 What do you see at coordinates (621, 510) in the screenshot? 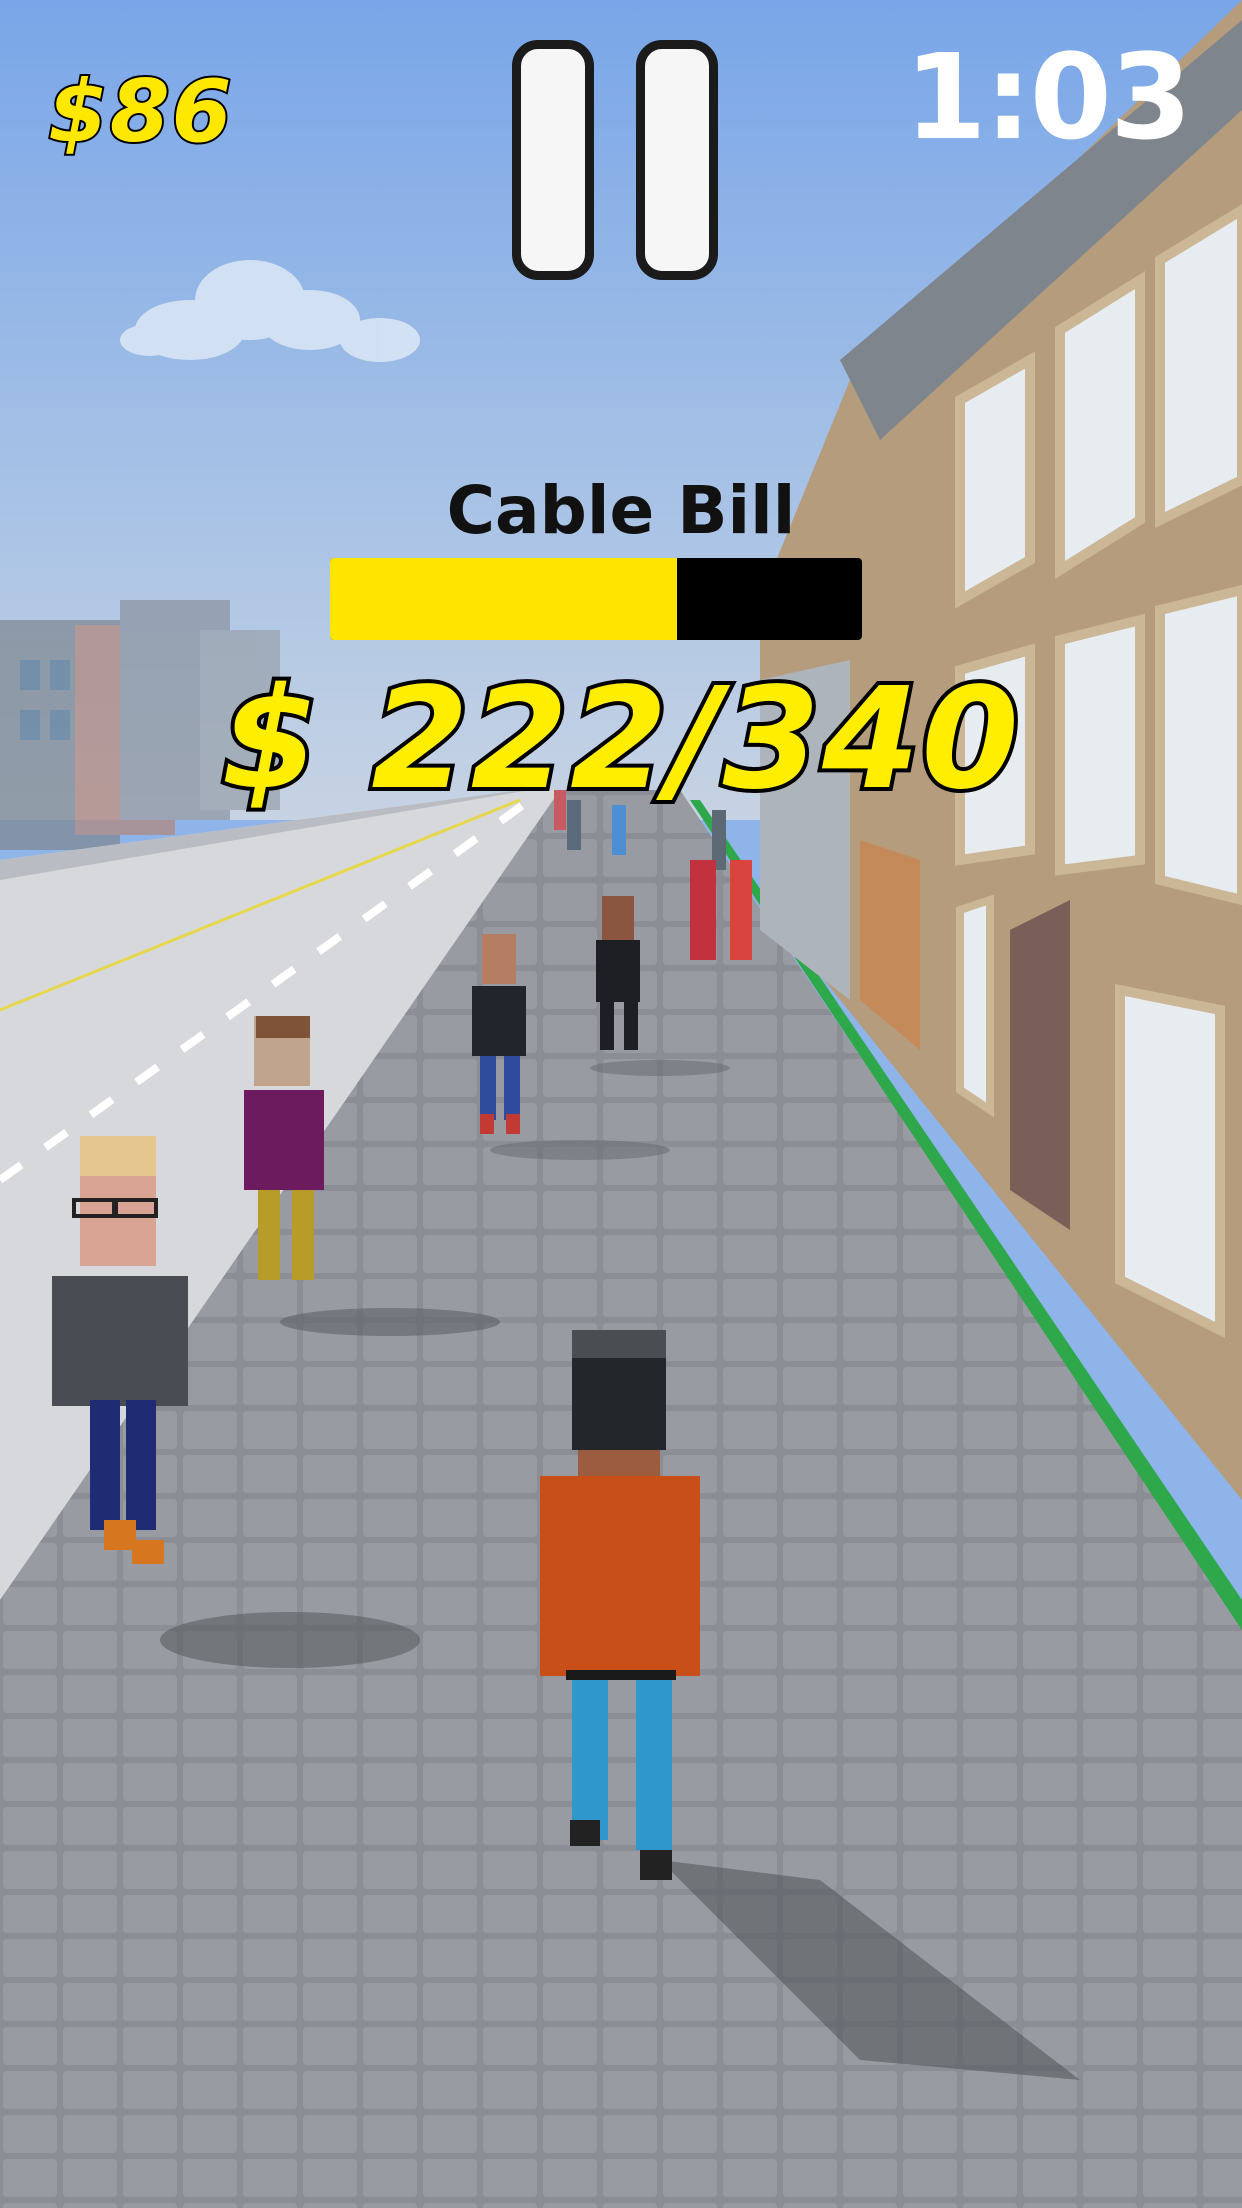
I see `bill-title: Cable Bill` at bounding box center [621, 510].